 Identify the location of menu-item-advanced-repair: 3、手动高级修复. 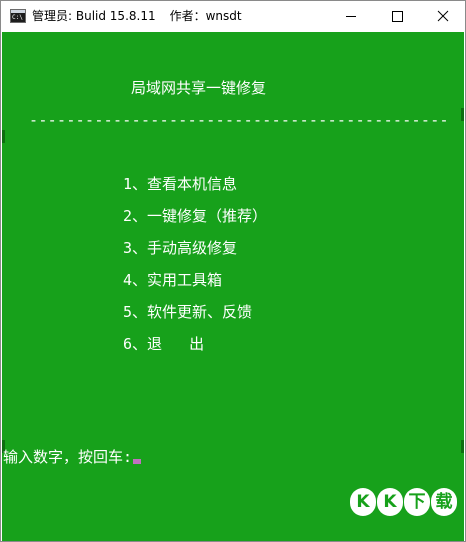
(180, 248).